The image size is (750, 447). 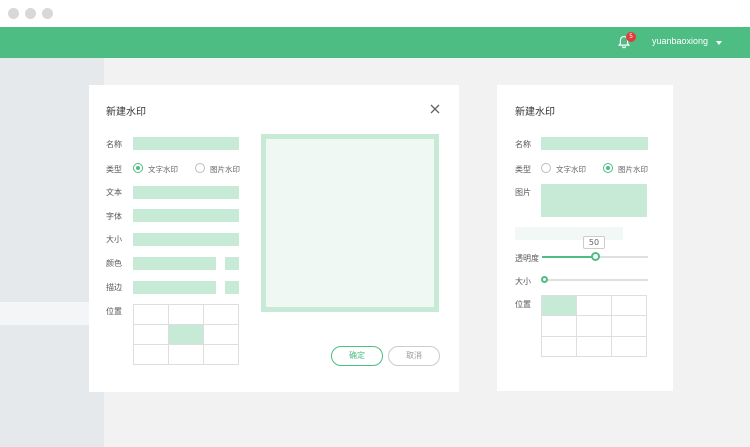 I want to click on color-swatch, so click(x=232, y=263).